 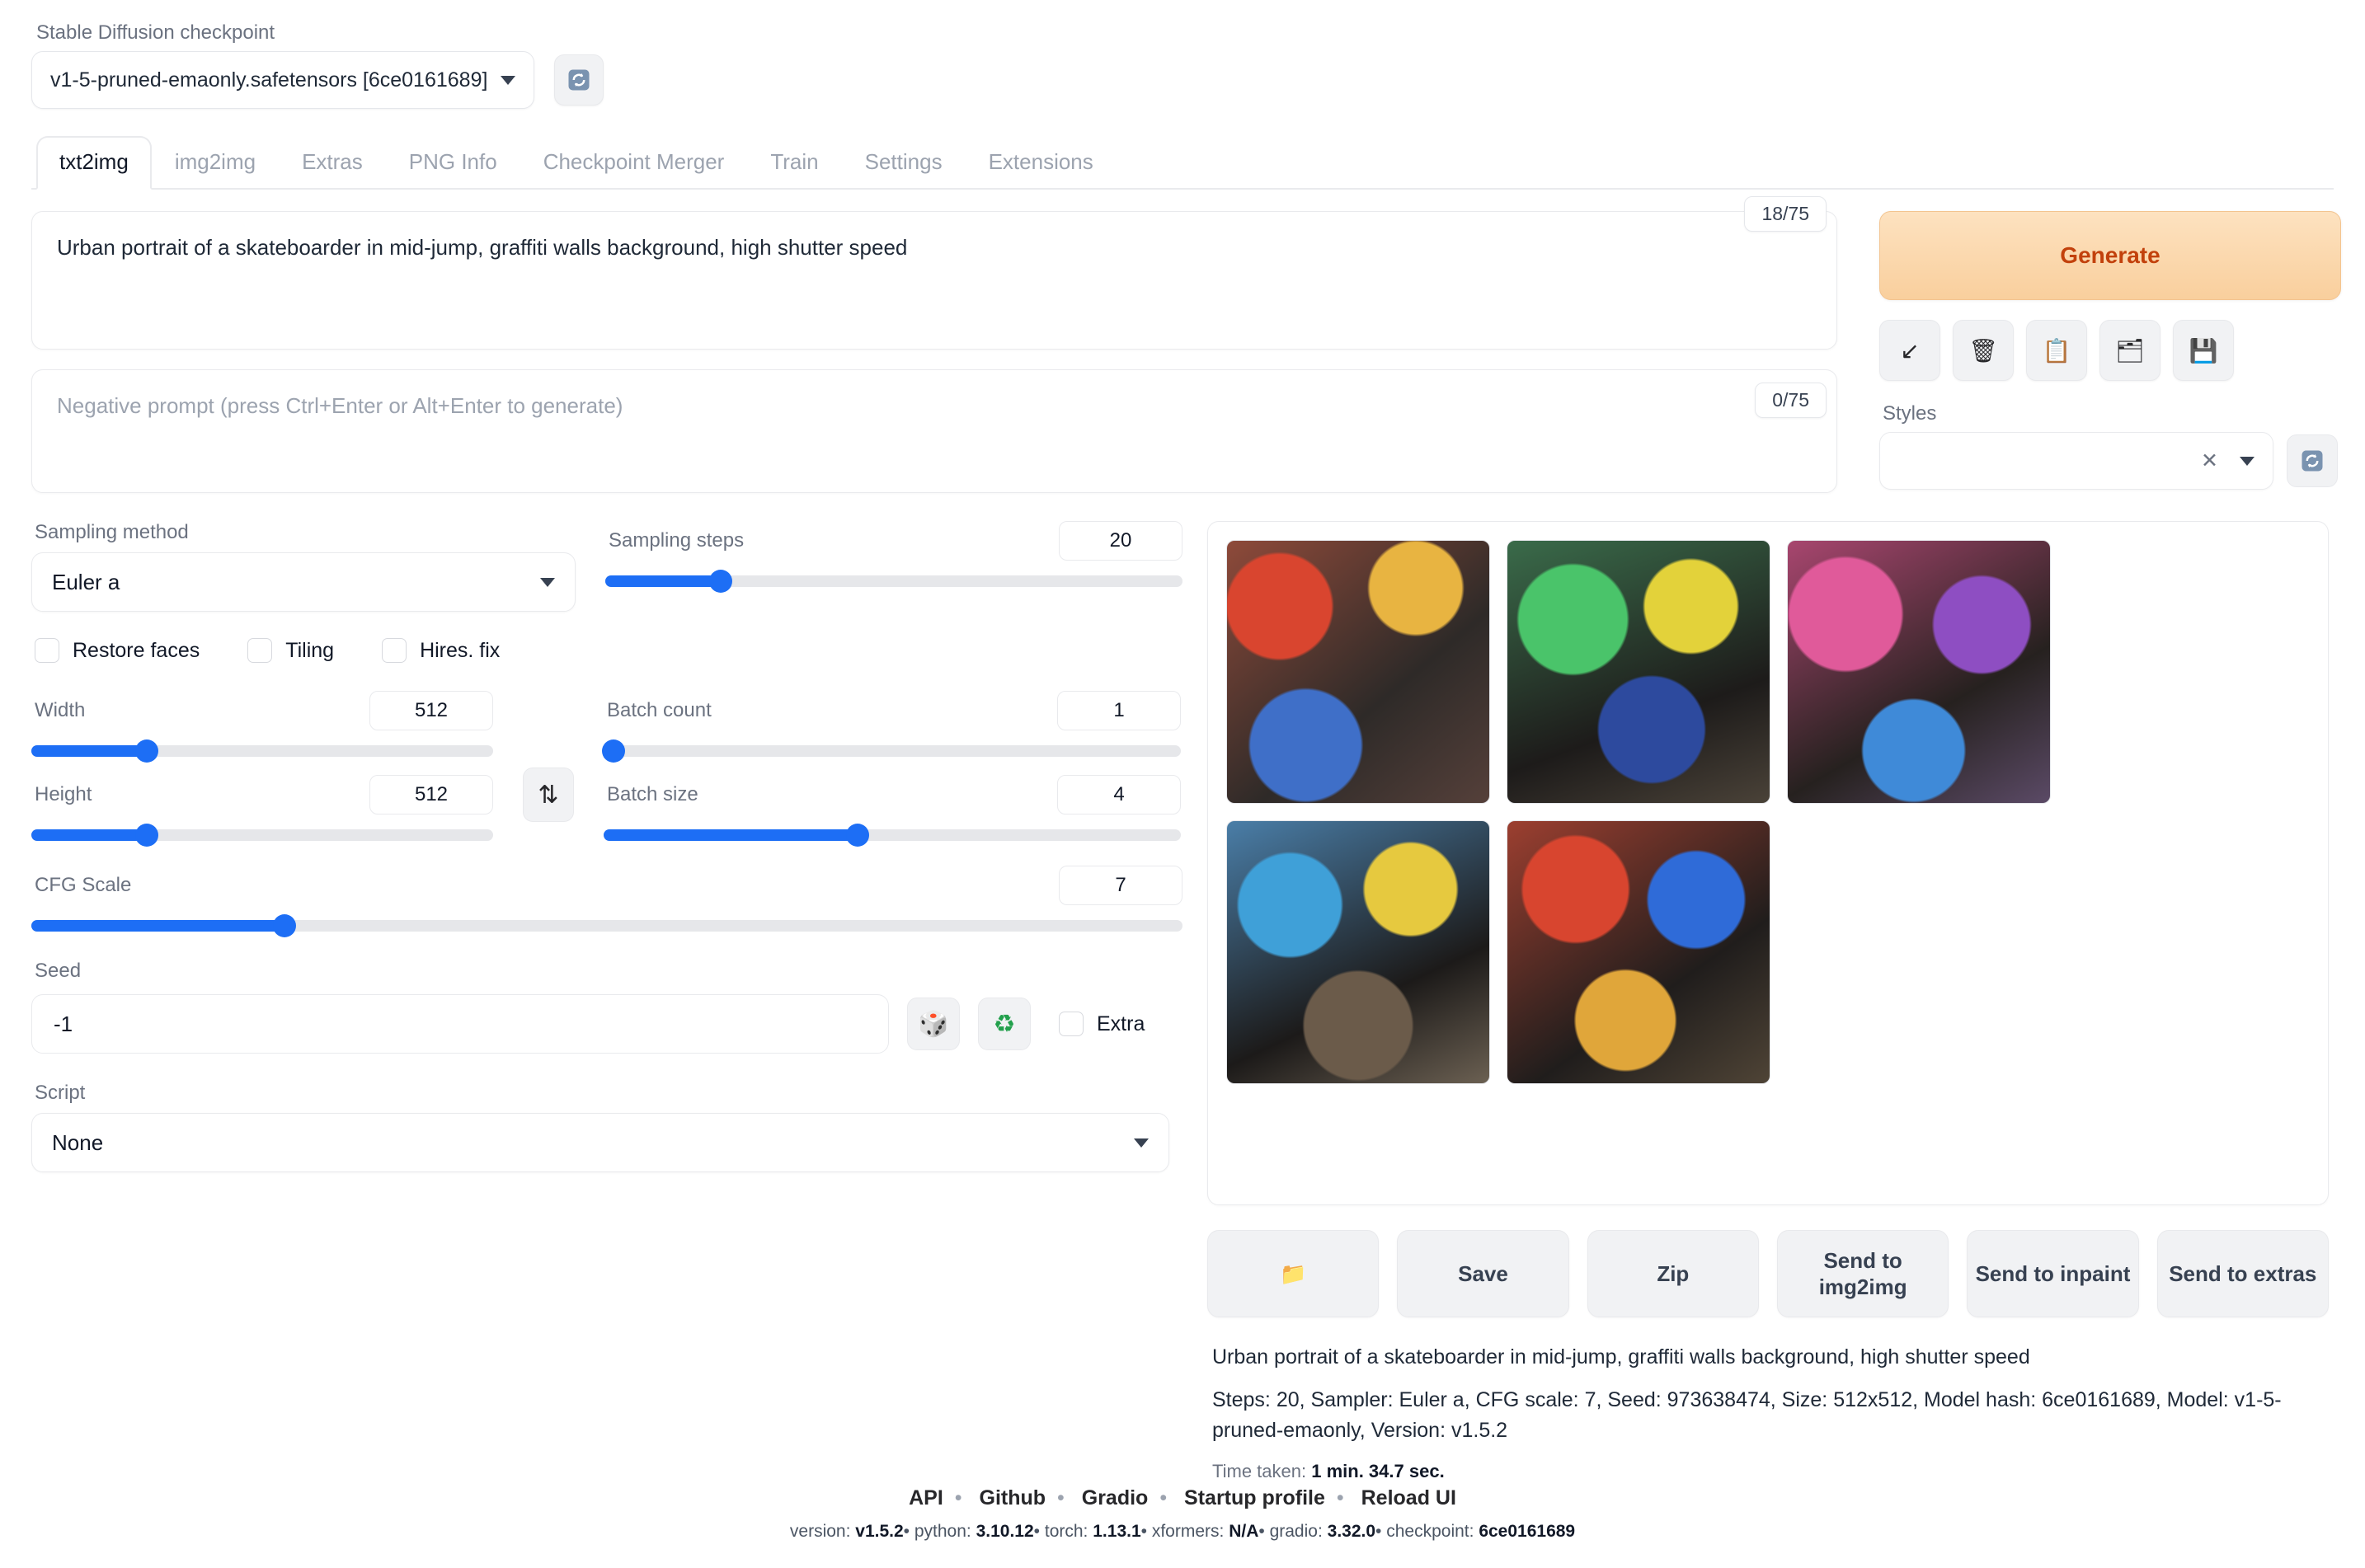 I want to click on seed-input: -1, so click(x=460, y=1024).